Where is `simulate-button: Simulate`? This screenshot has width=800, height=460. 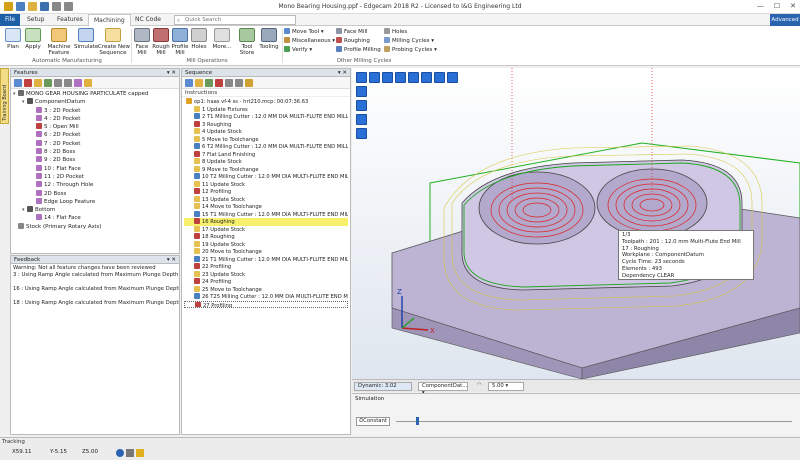 simulate-button: Simulate is located at coordinates (86, 39).